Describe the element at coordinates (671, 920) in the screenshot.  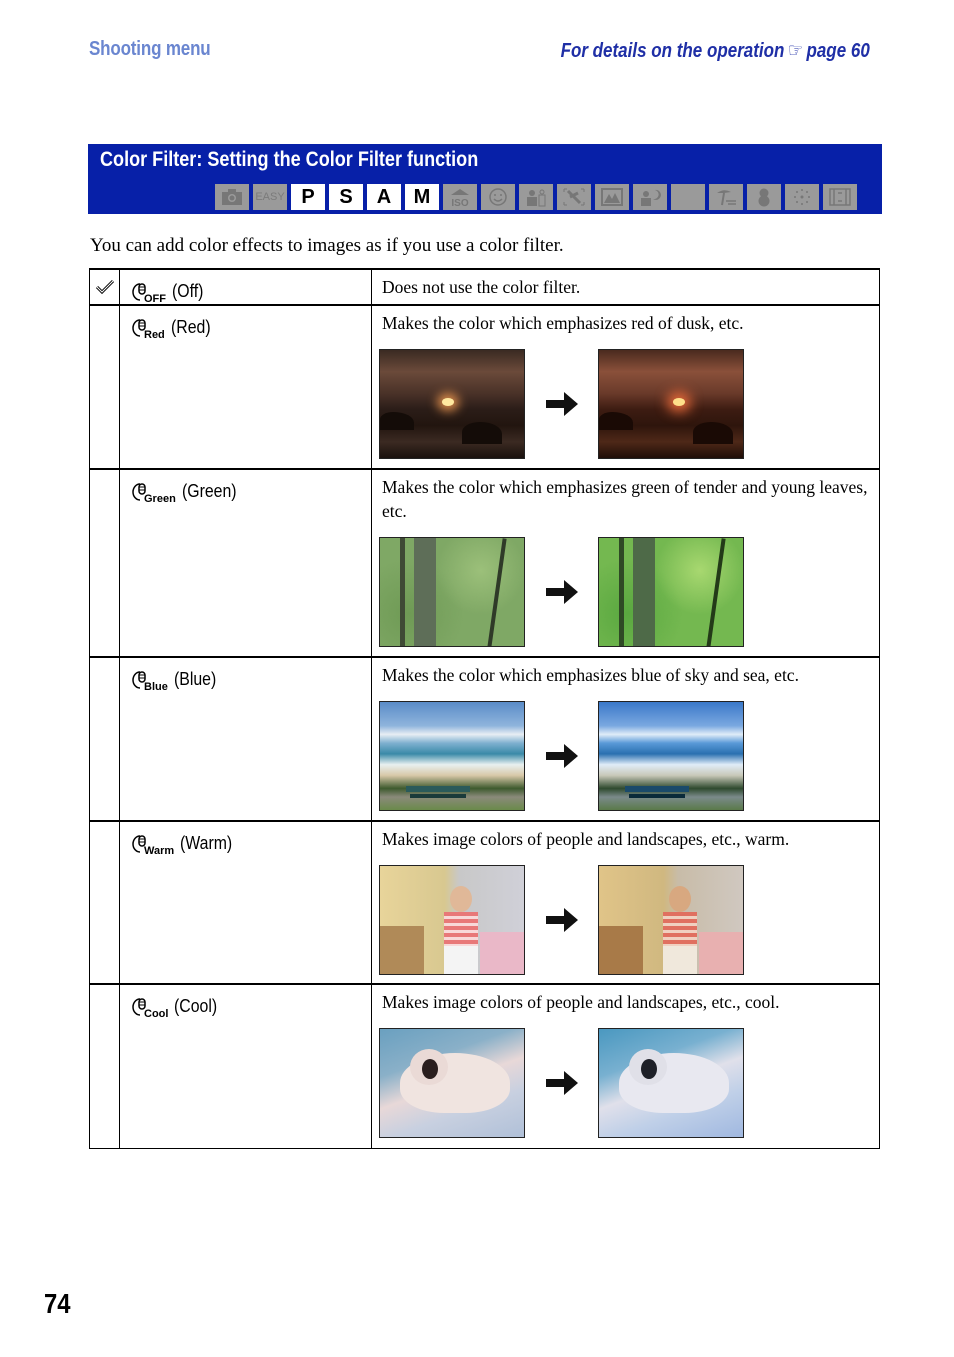
I see `girl-warm-filter-image` at that location.